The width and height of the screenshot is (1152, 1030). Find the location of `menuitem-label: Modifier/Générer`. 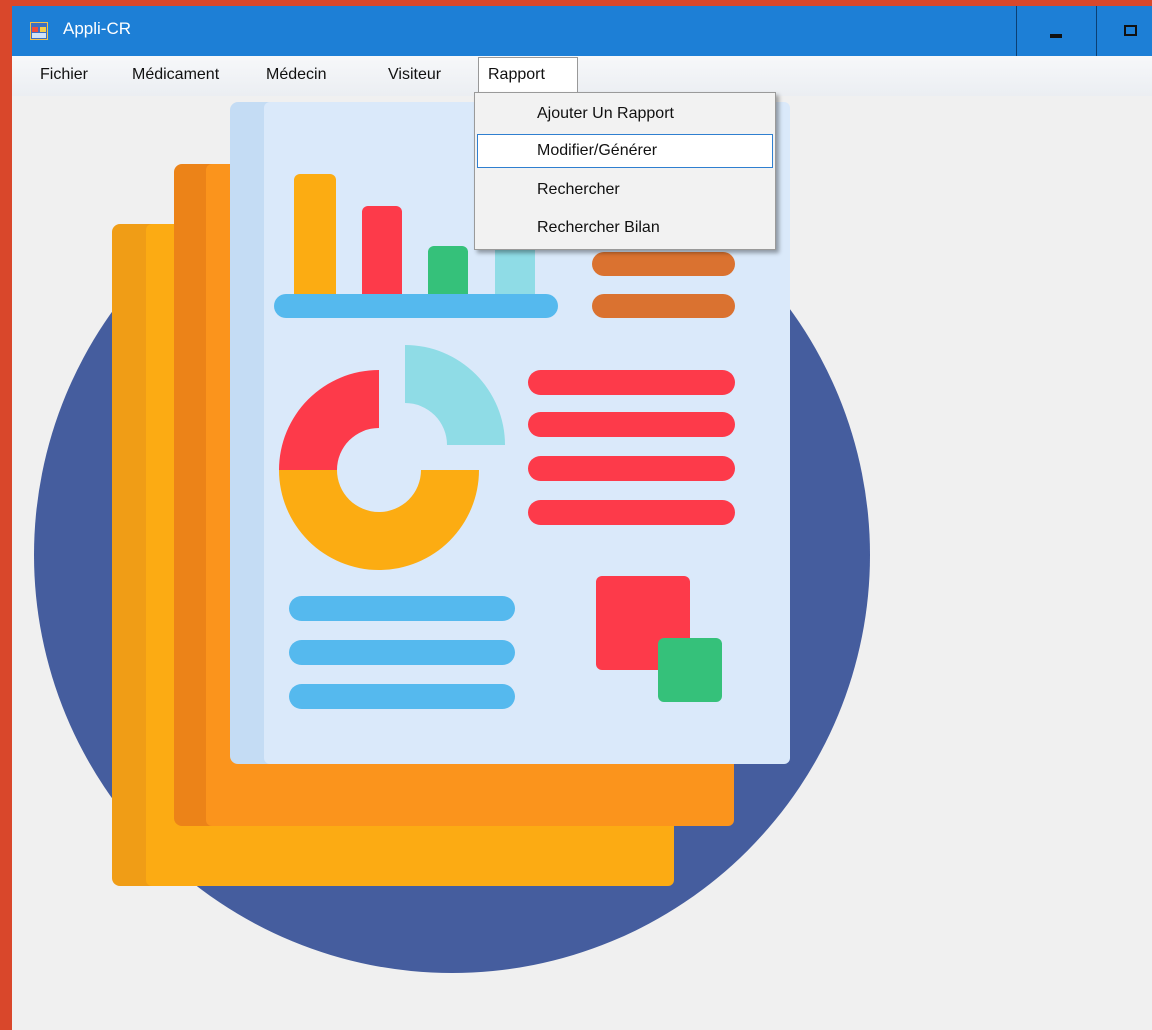

menuitem-label: Modifier/Générer is located at coordinates (597, 150).